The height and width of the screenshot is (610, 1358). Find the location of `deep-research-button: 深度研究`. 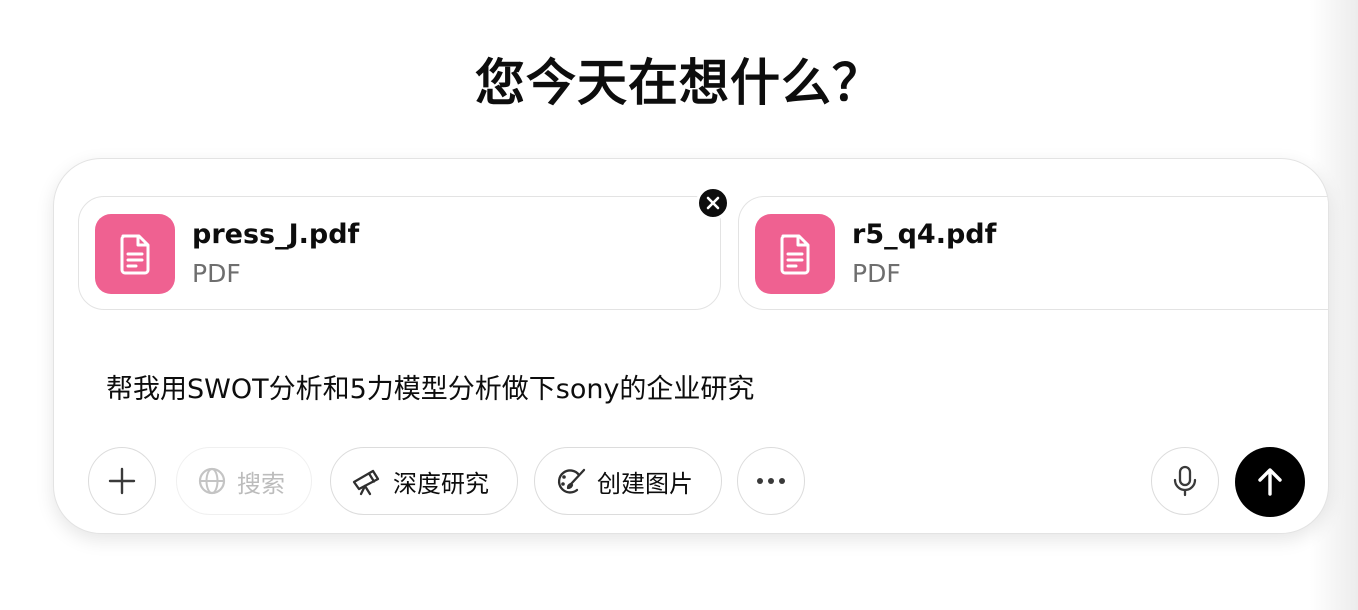

deep-research-button: 深度研究 is located at coordinates (424, 481).